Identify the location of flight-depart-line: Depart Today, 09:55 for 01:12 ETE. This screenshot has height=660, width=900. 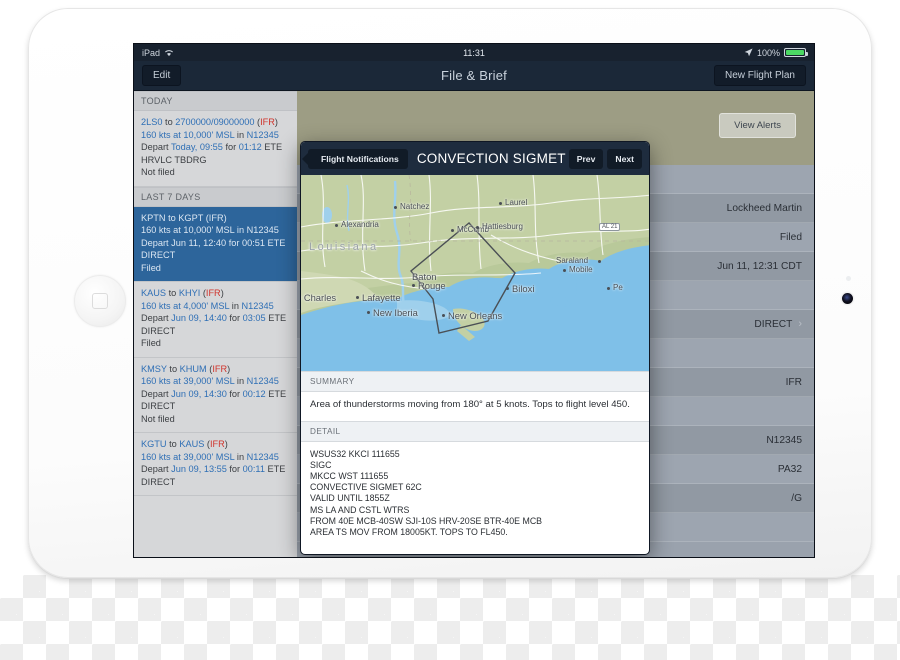
(212, 147).